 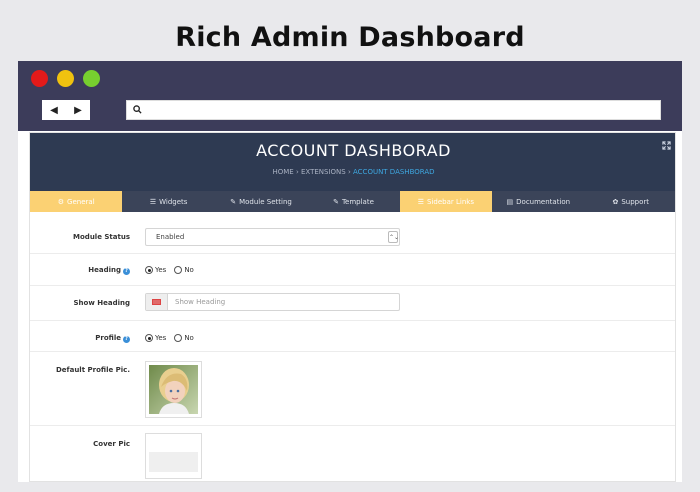 I want to click on close-window-button, so click(x=39, y=78).